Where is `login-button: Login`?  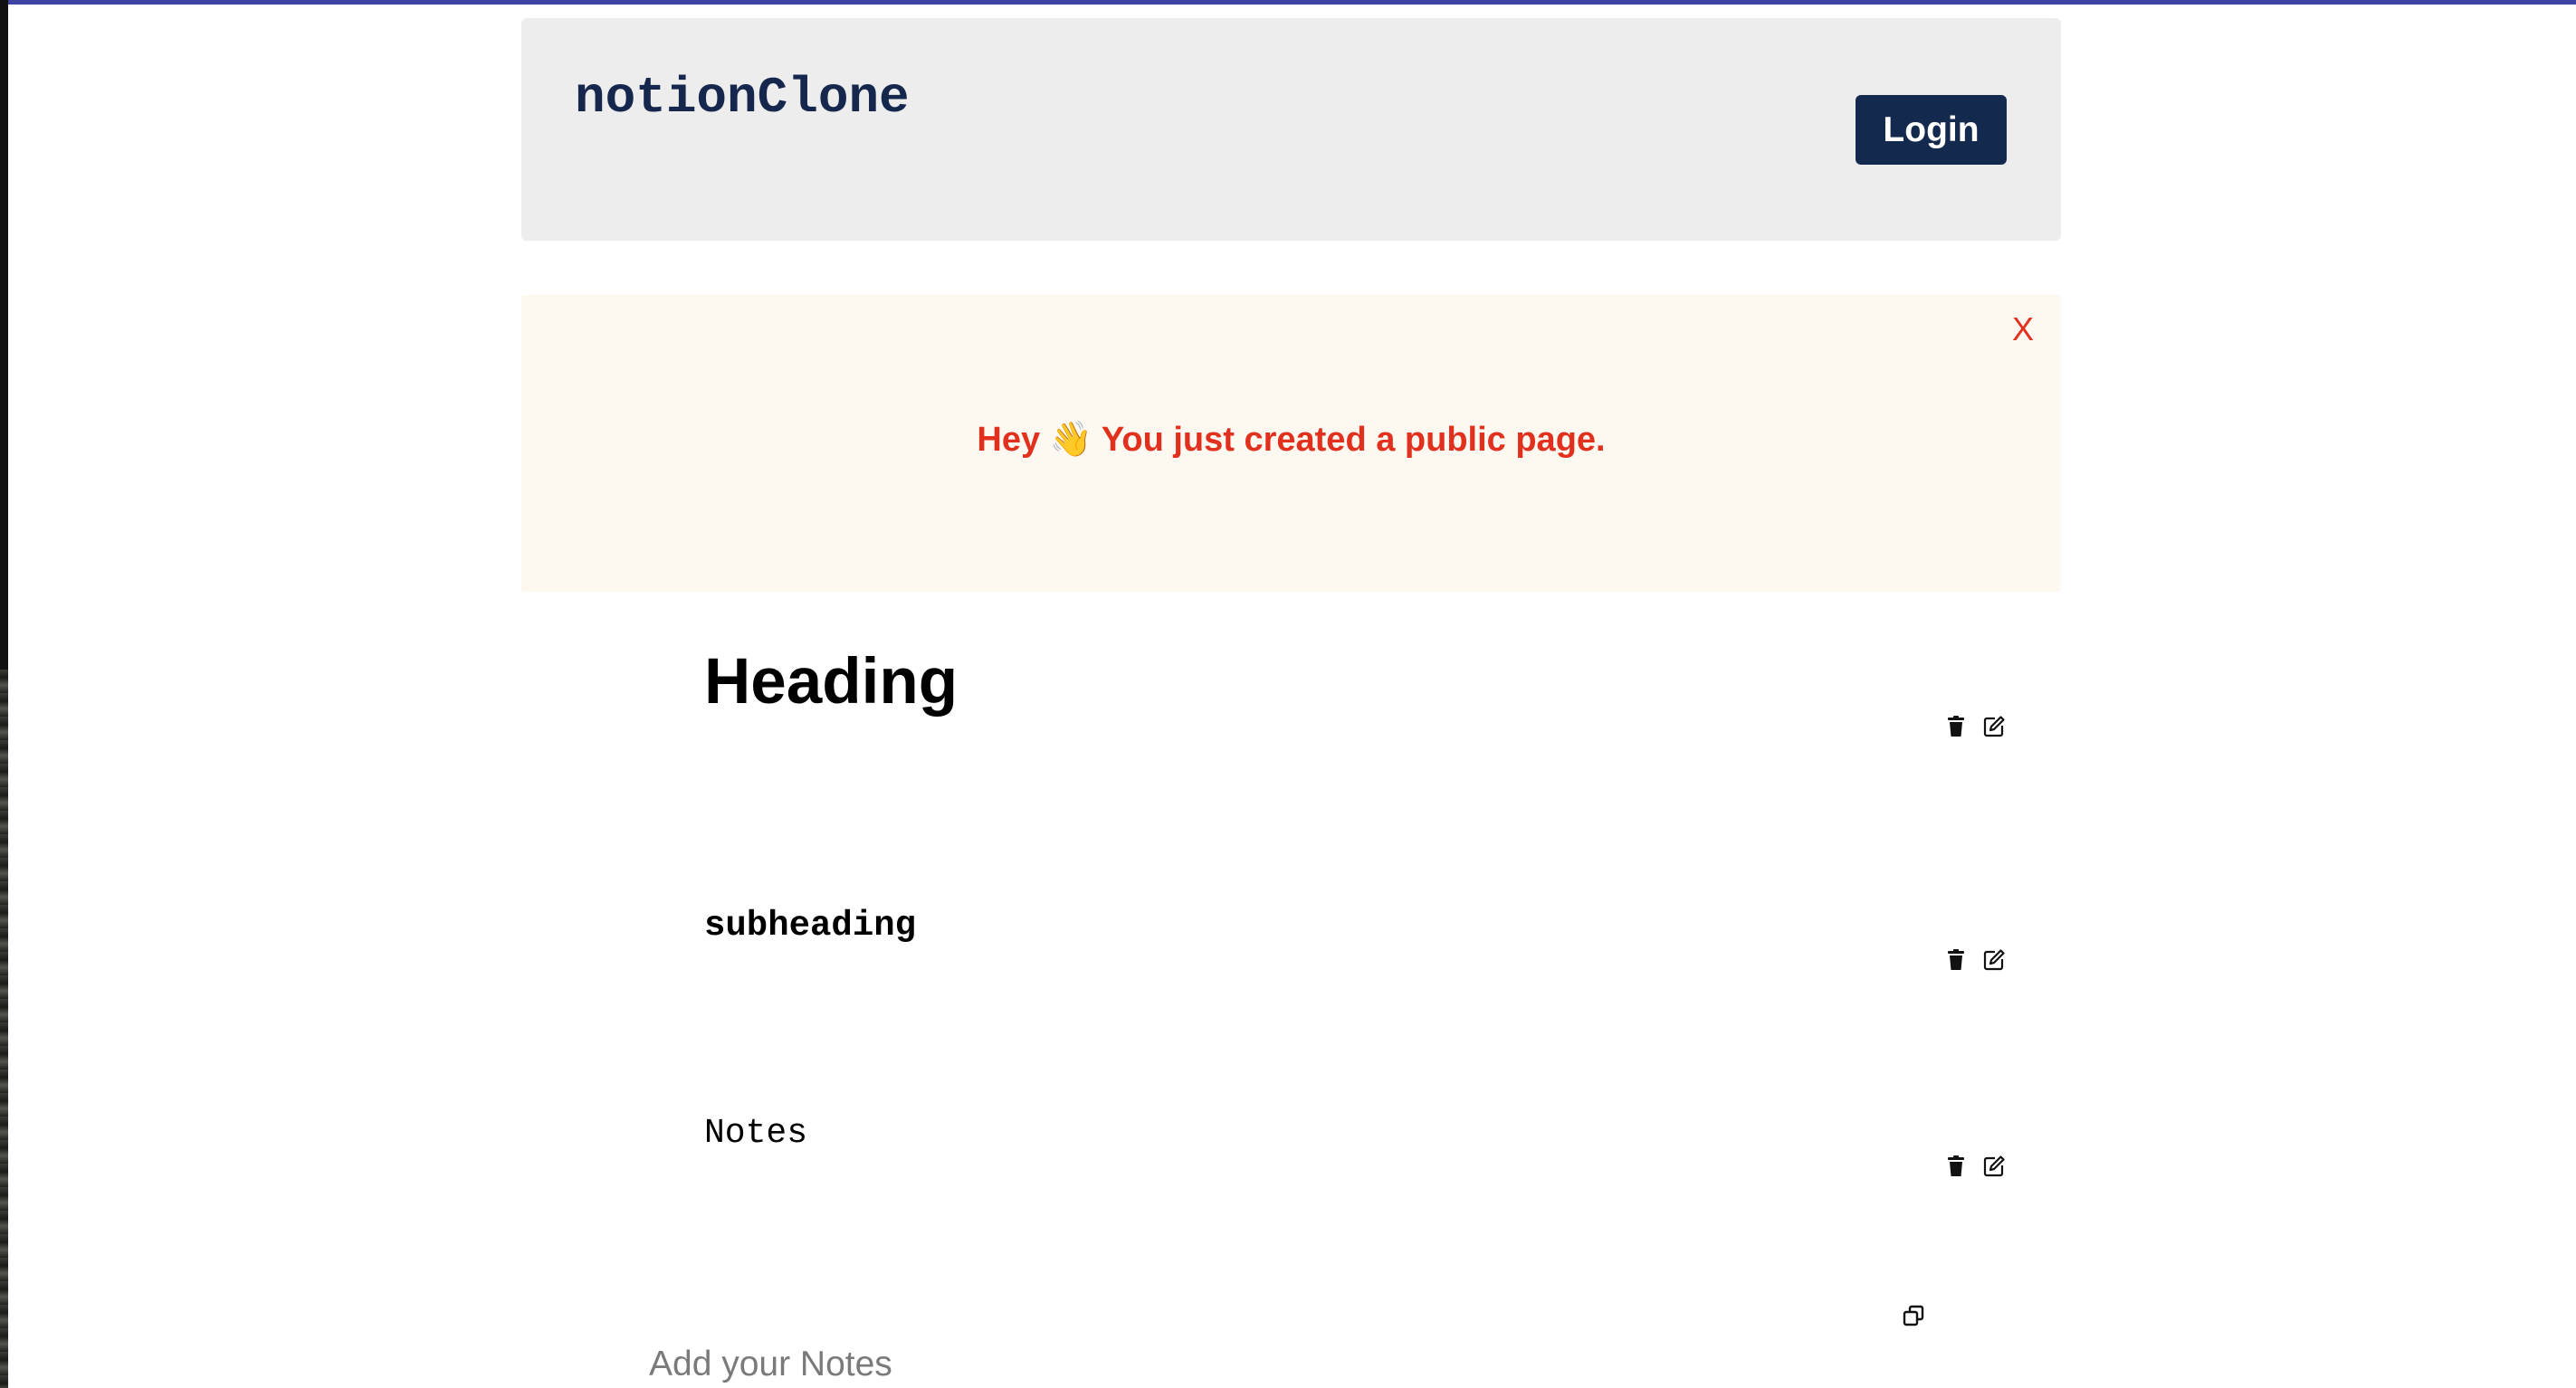
login-button: Login is located at coordinates (1932, 130).